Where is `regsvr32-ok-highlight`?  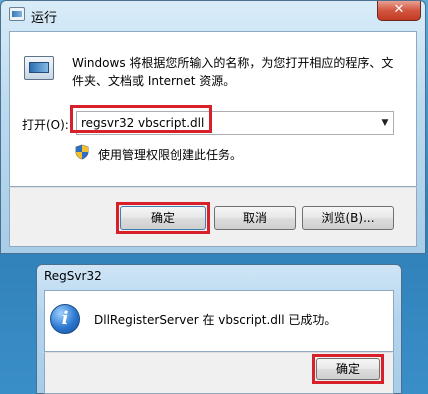
regsvr32-ok-highlight is located at coordinates (348, 369).